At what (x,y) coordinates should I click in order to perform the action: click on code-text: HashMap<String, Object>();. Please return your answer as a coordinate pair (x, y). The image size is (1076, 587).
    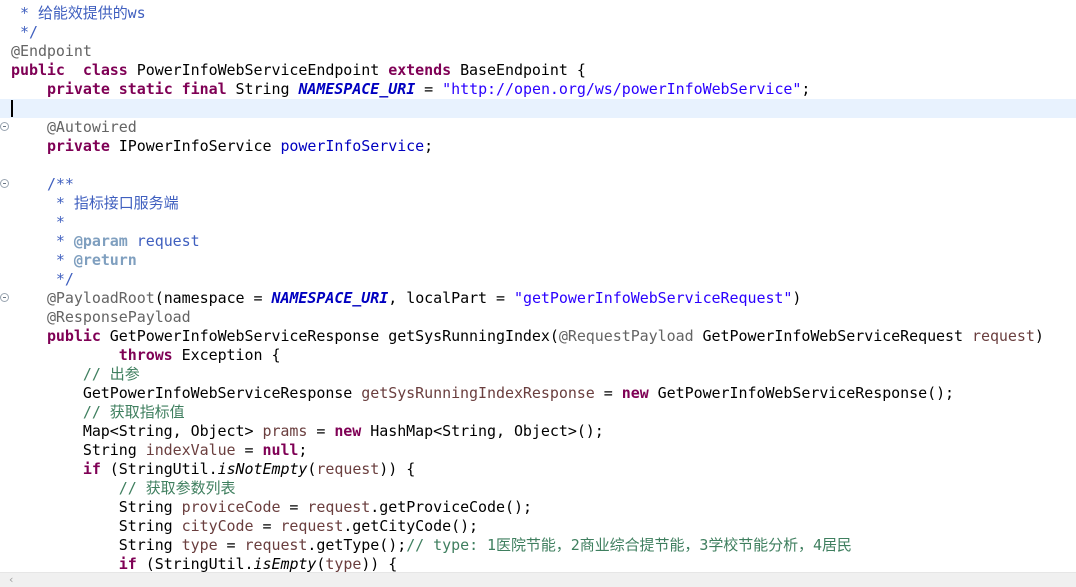
    Looking at the image, I should click on (482, 431).